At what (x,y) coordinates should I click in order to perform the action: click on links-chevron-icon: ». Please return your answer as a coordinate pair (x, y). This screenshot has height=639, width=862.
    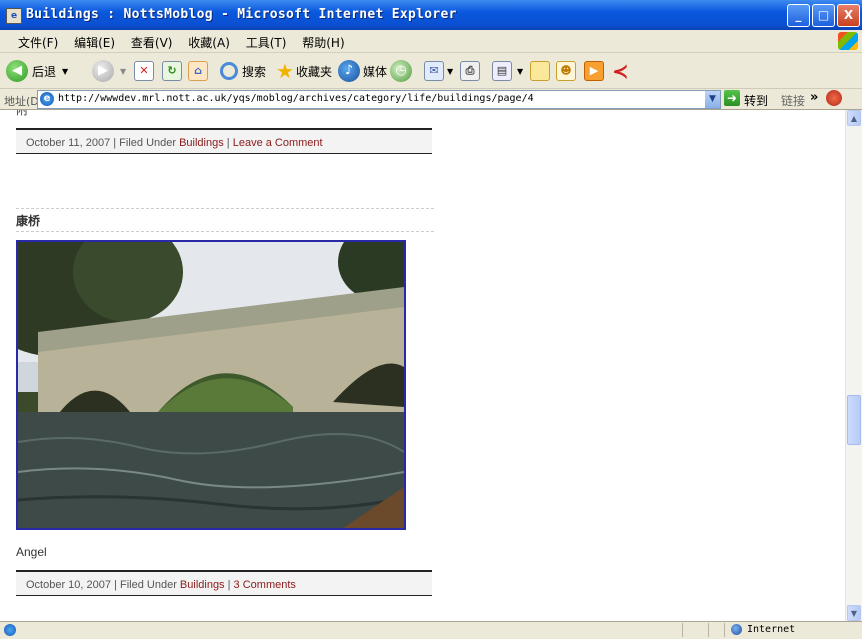
    Looking at the image, I should click on (814, 97).